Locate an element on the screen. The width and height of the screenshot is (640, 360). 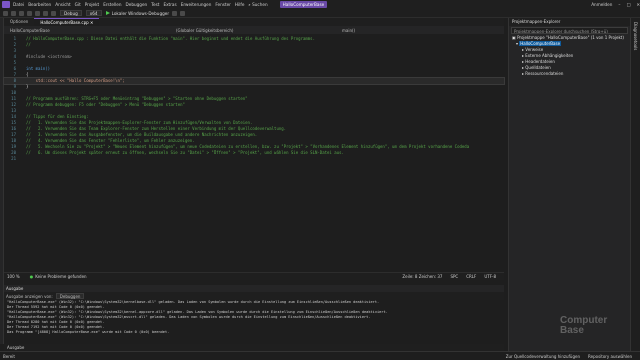
window-controls: Anmelden – □ ✕ is located at coordinates (612, 4).